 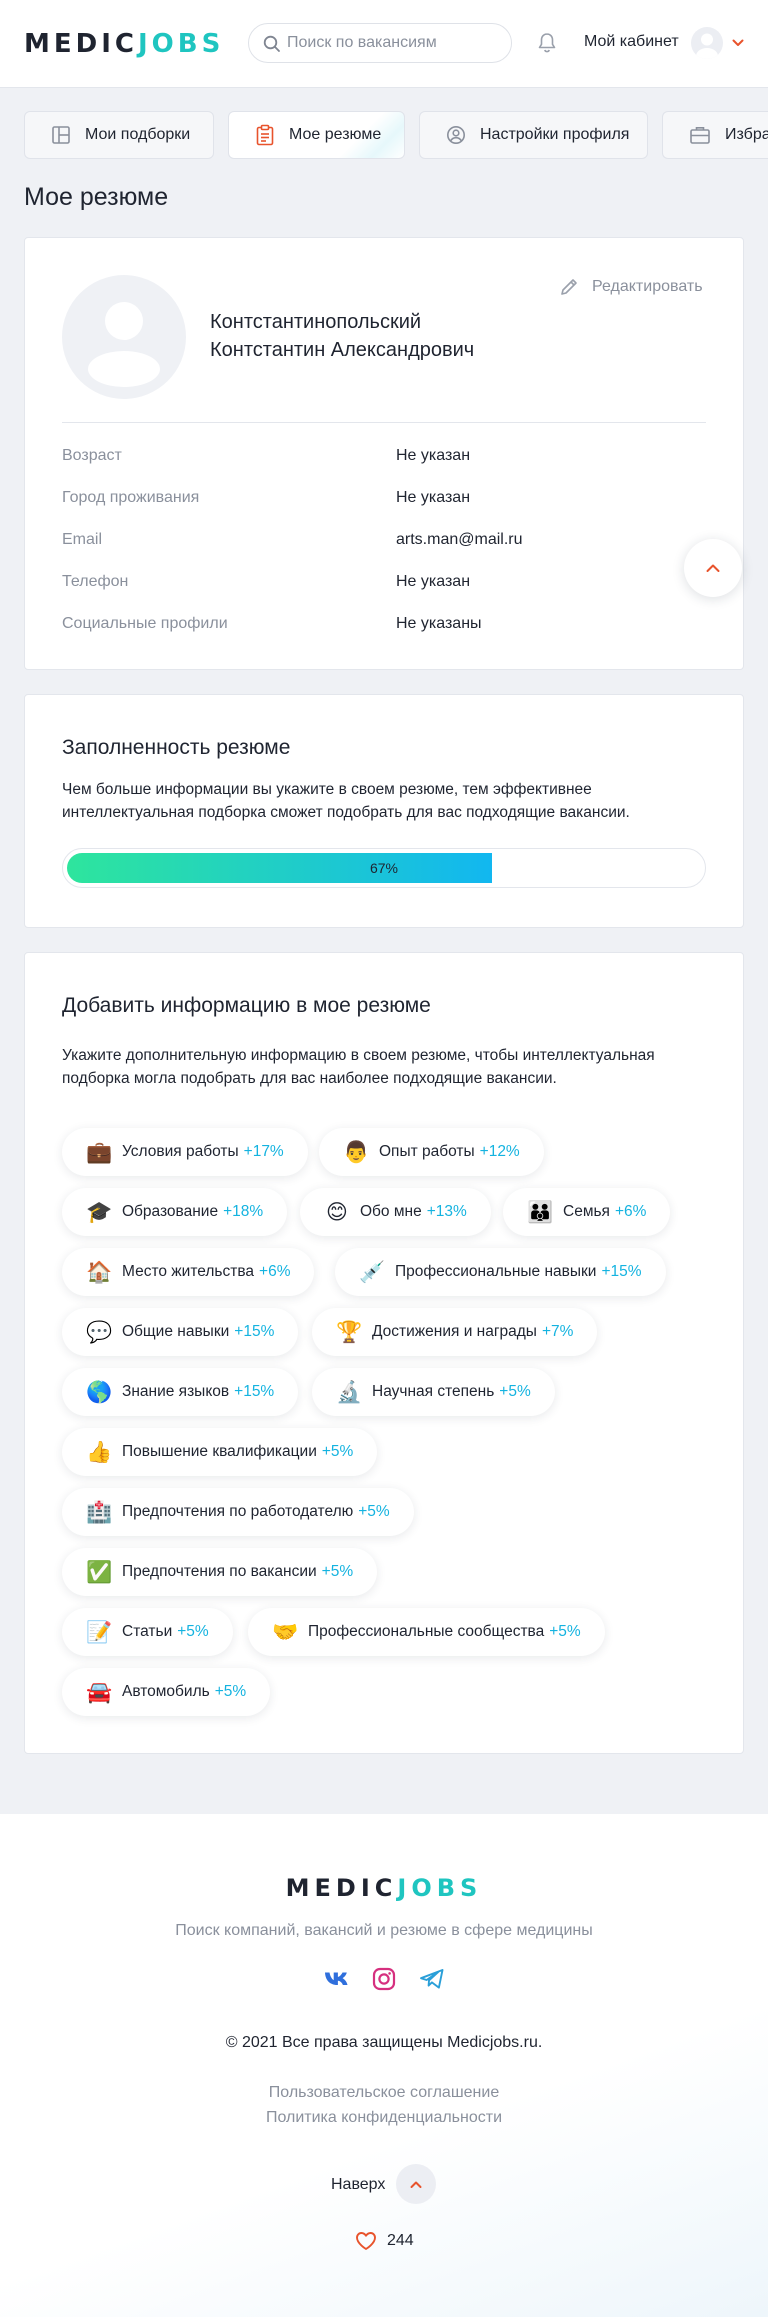 What do you see at coordinates (631, 42) in the screenshot?
I see `cabinet-link: Мой кабинет` at bounding box center [631, 42].